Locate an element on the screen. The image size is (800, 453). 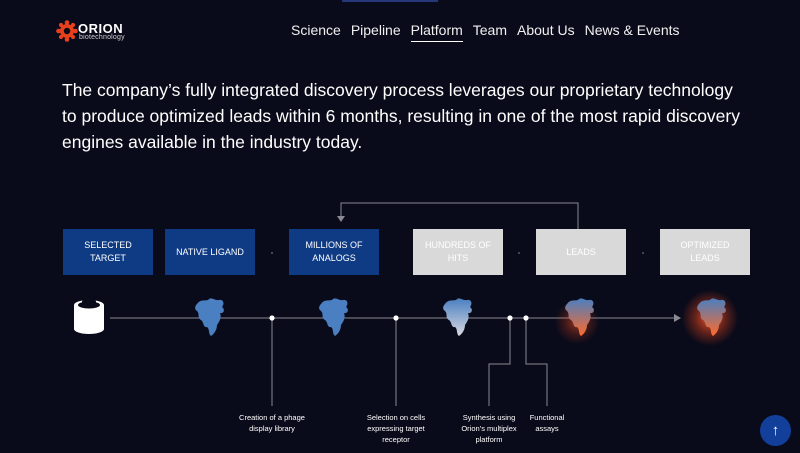
caption-functional-assays: Functional assays is located at coordinates (547, 423).